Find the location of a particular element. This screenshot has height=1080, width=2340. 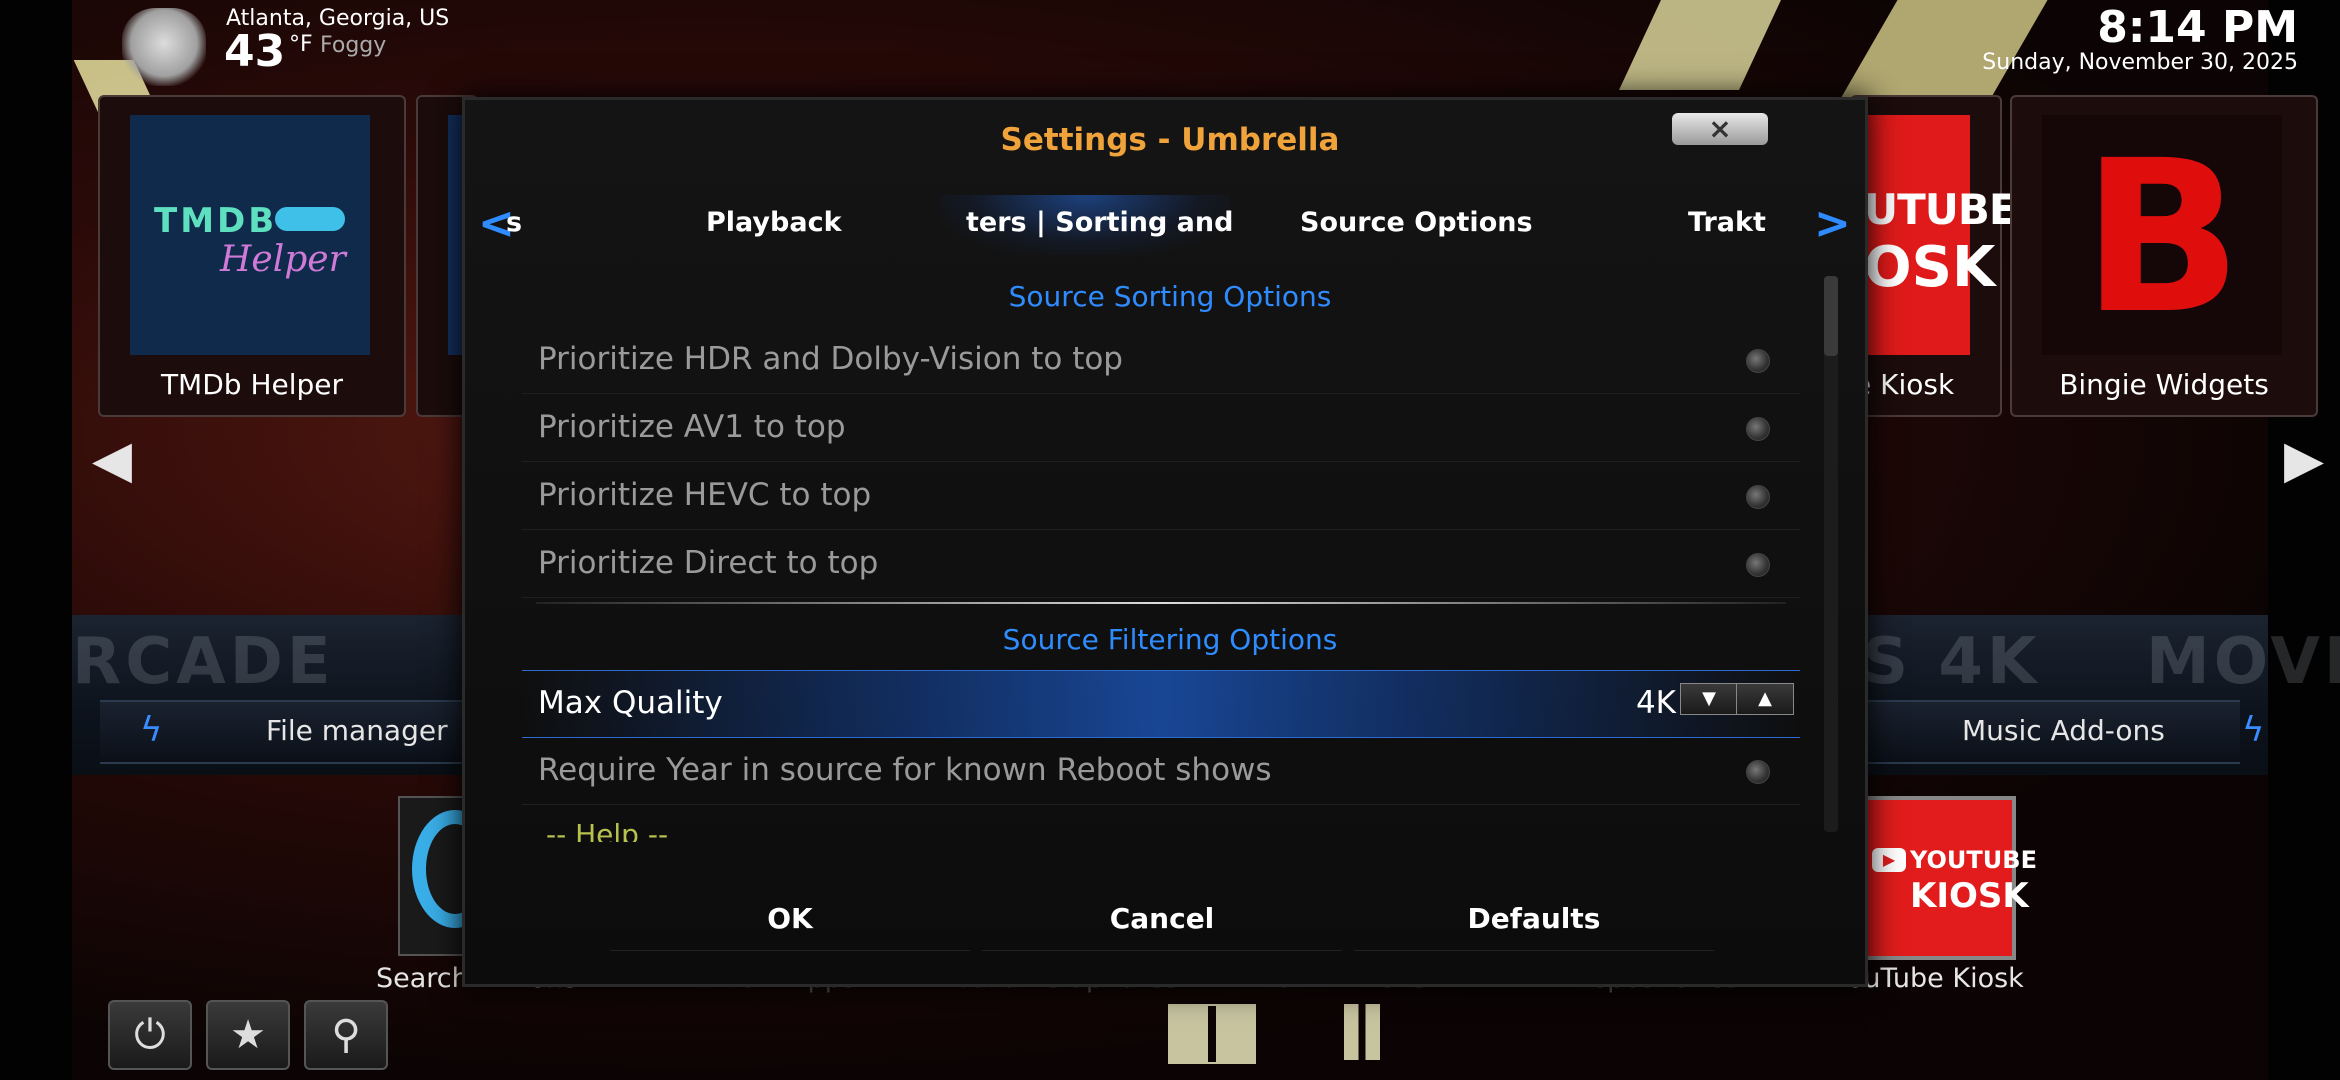

setting-label: Prioritize Direct to top is located at coordinates (708, 563).